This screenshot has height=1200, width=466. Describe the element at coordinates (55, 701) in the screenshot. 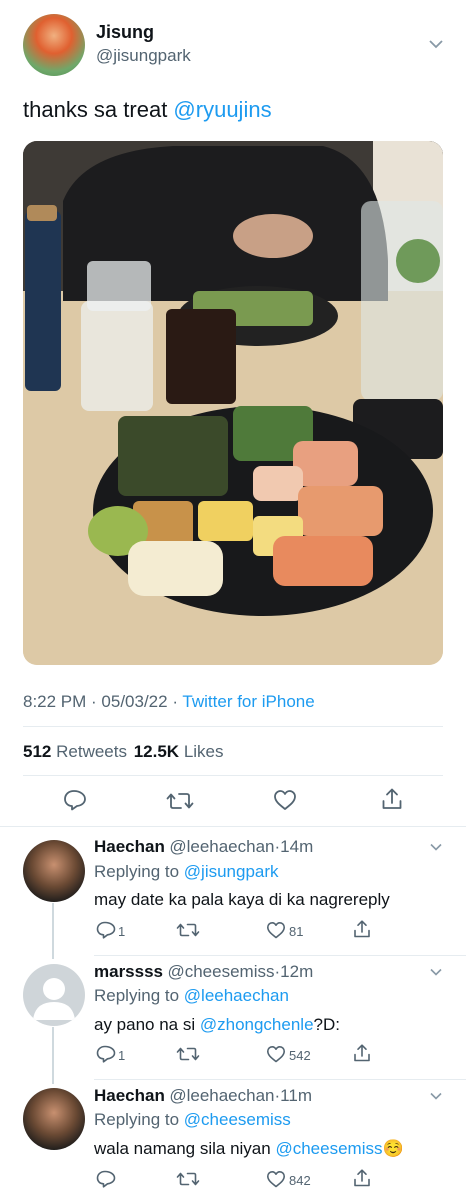

I see `tweet-time: 8:22 PM` at that location.